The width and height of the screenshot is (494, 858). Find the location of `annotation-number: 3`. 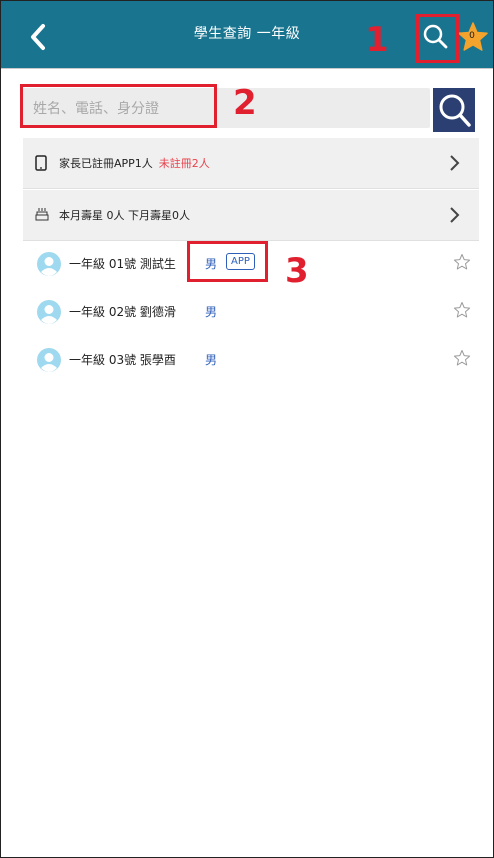

annotation-number: 3 is located at coordinates (297, 271).